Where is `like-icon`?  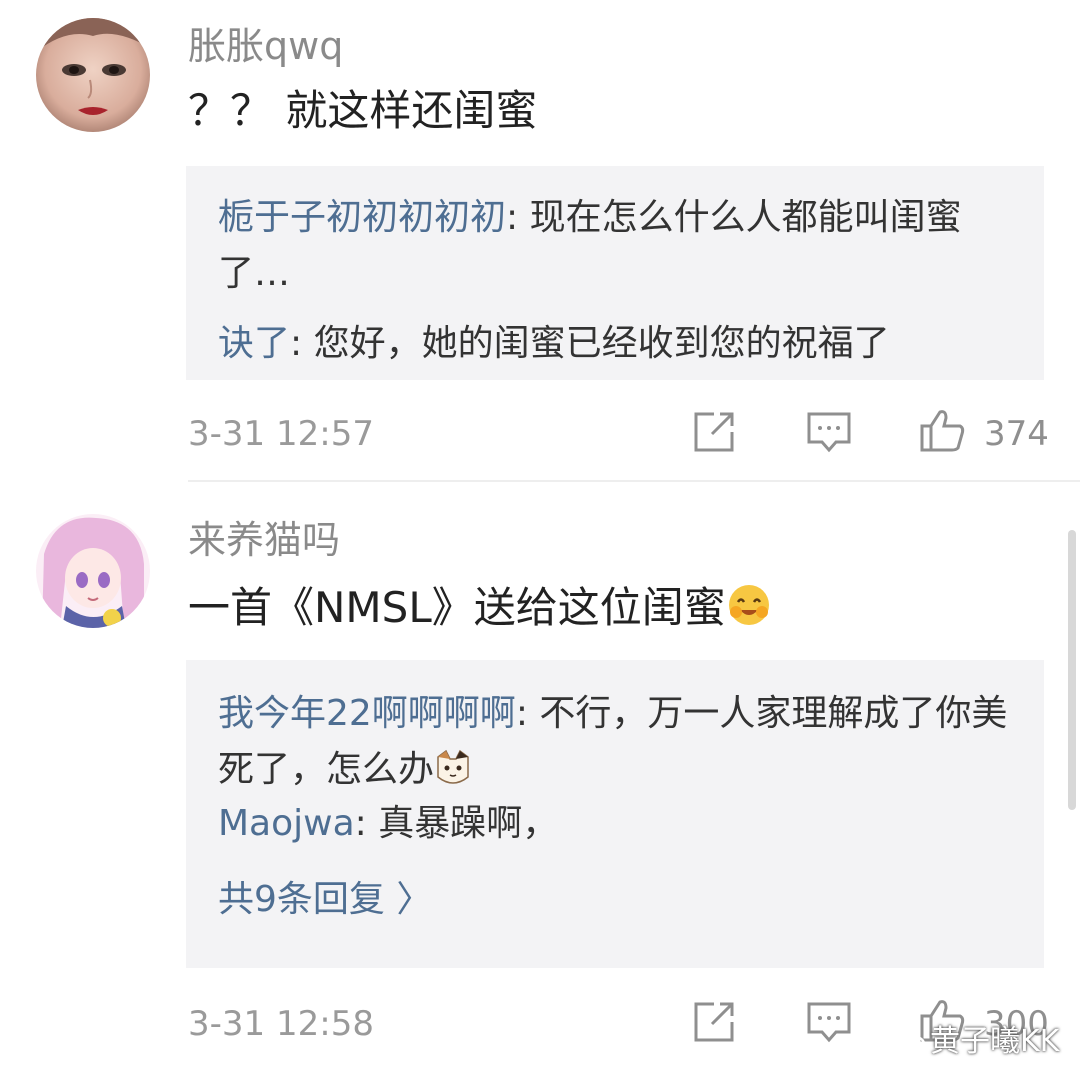 like-icon is located at coordinates (942, 430).